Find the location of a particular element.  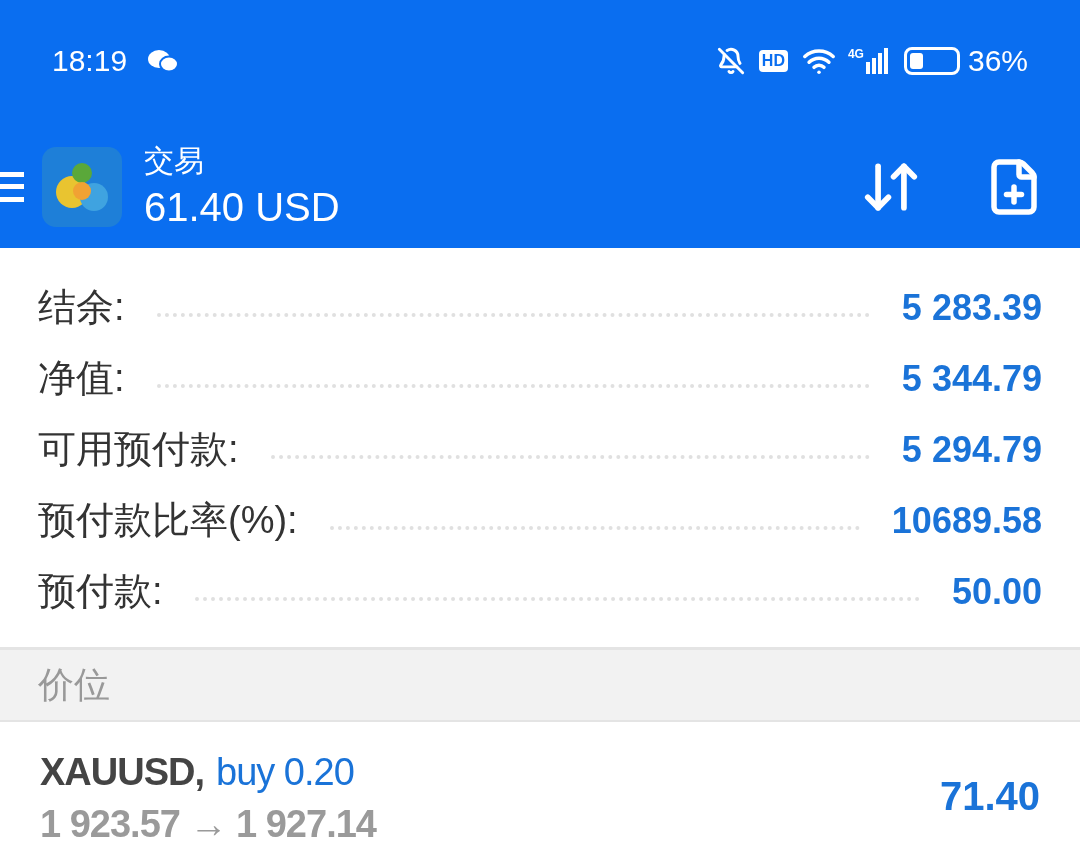

bell-off-icon is located at coordinates (730, 60).